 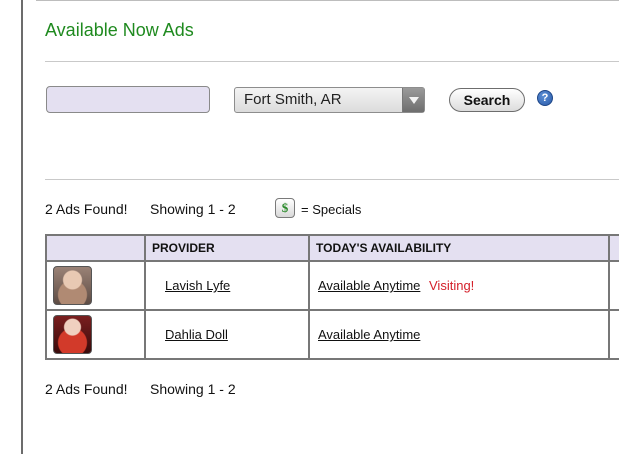 I want to click on help-glyph: ?, so click(x=545, y=98).